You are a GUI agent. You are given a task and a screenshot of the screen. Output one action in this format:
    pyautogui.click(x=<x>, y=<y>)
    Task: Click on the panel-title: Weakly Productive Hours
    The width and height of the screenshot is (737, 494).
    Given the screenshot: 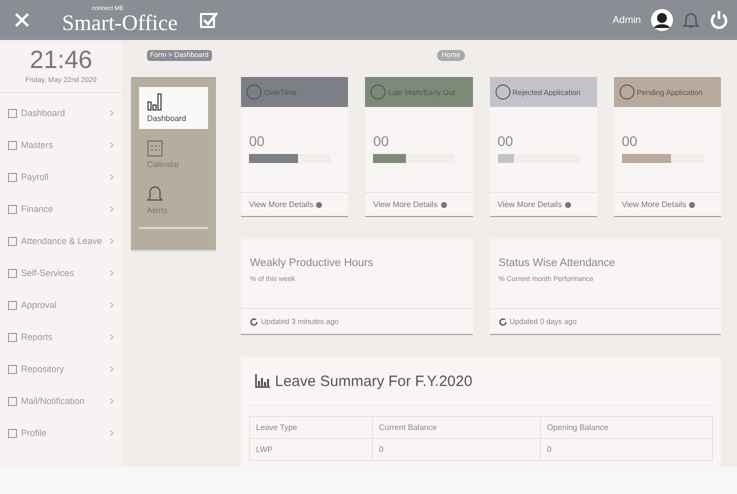 What is the action you would take?
    pyautogui.click(x=312, y=263)
    